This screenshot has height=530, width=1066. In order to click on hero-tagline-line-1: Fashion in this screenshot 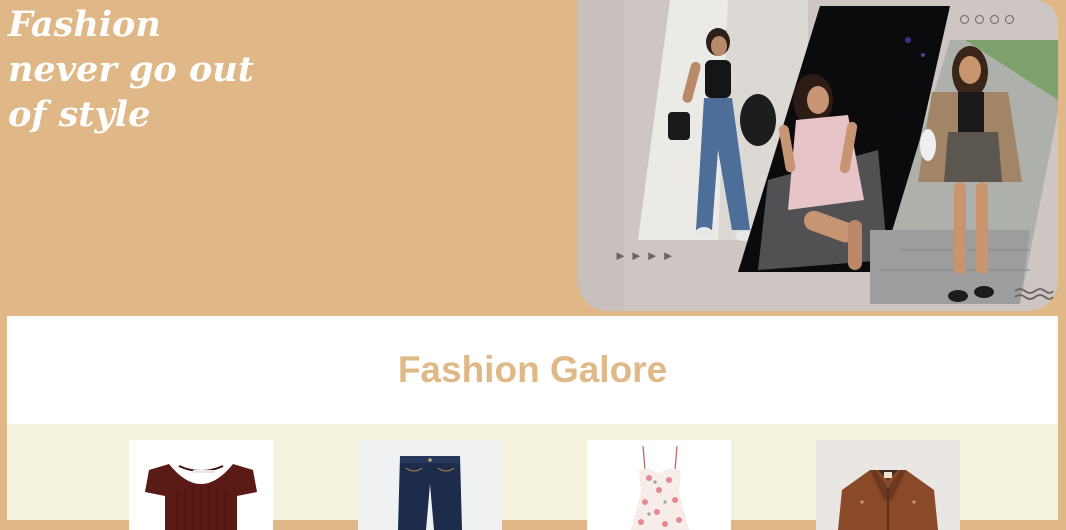, I will do `click(84, 24)`.